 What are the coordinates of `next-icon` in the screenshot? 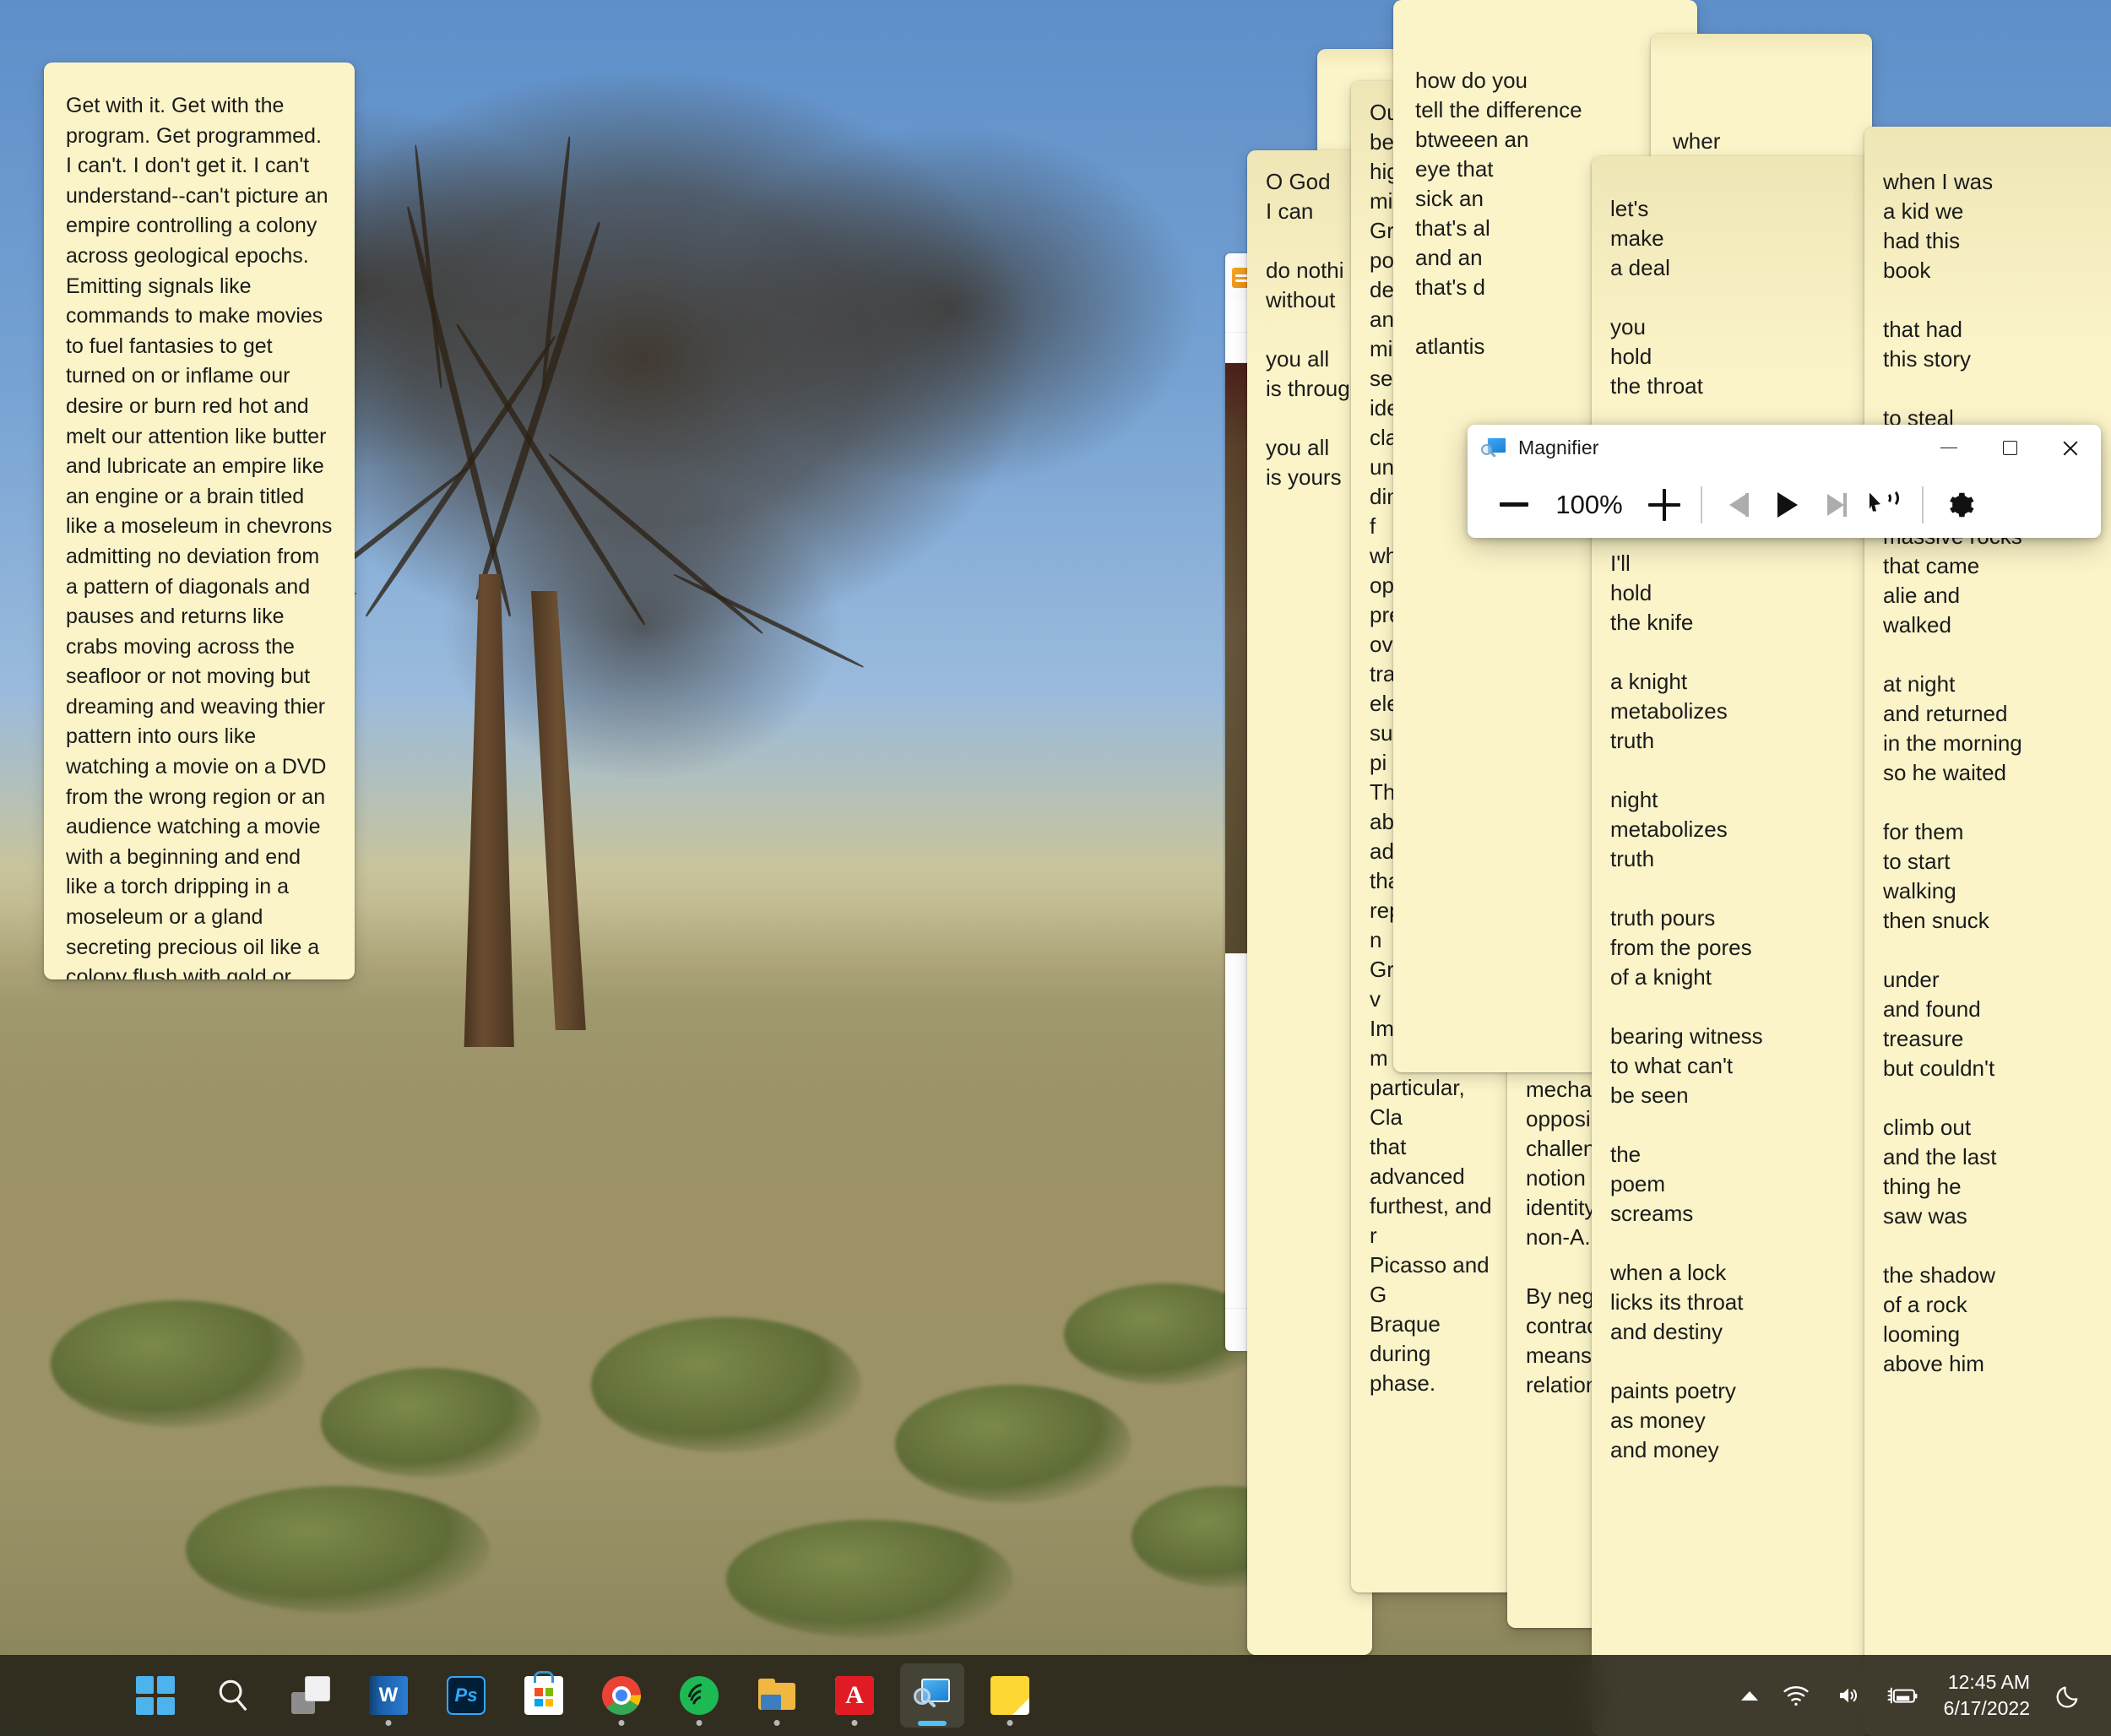 It's located at (1835, 505).